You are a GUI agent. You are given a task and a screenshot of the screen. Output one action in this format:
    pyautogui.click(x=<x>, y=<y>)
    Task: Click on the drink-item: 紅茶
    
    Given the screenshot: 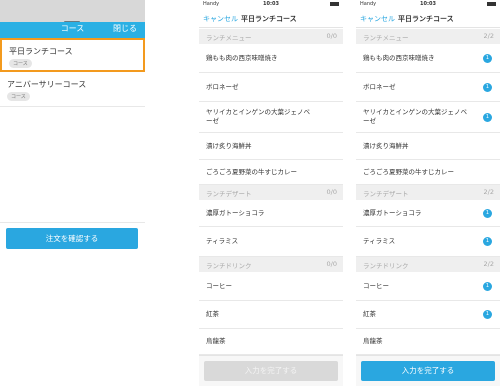 What is the action you would take?
    pyautogui.click(x=271, y=315)
    